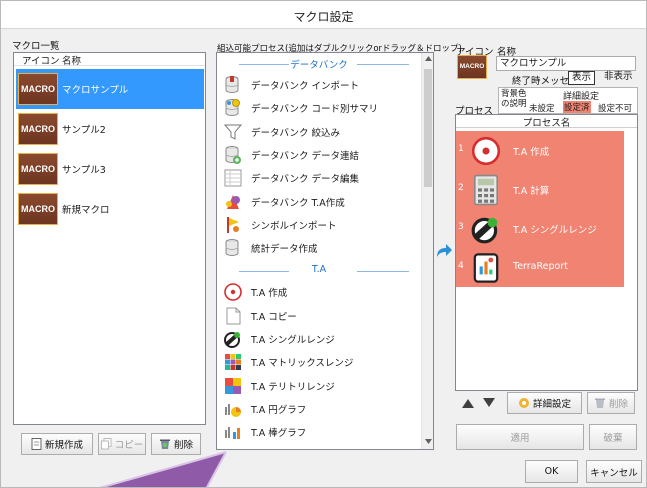 The height and width of the screenshot is (488, 647). I want to click on delete-step-button: 削除, so click(611, 403).